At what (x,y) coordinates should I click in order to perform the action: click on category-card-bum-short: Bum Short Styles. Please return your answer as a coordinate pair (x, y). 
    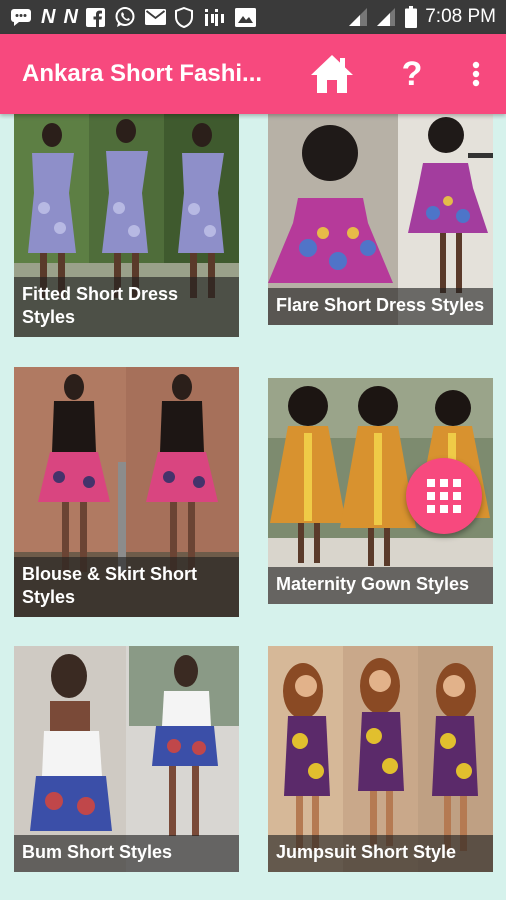
    Looking at the image, I should click on (126, 759).